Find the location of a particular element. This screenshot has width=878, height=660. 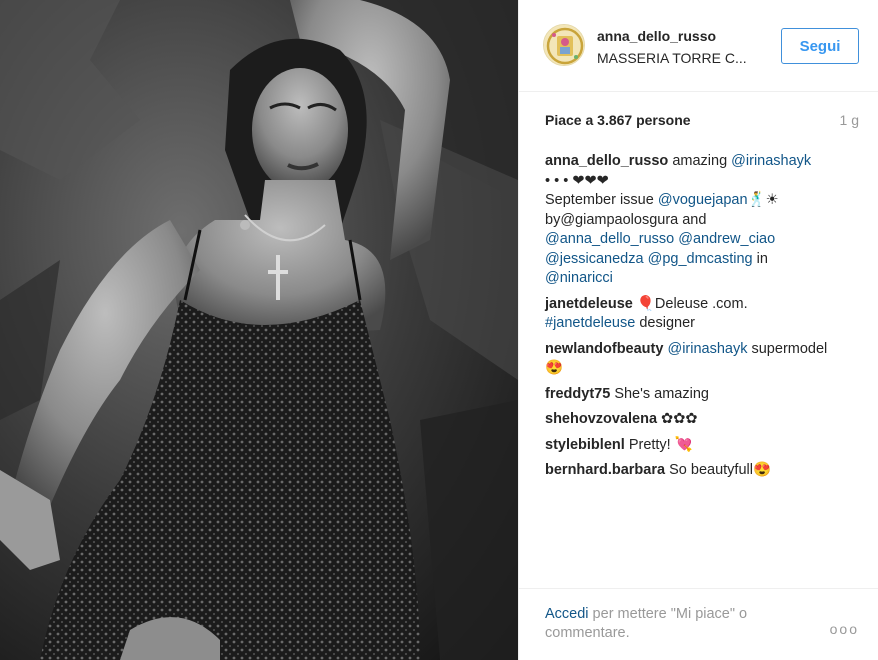

more-options-icon: ooo is located at coordinates (844, 629).